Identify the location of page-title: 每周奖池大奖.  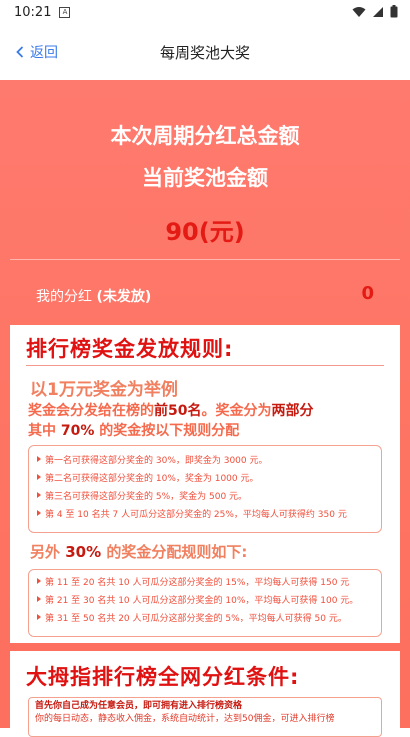
(204, 53).